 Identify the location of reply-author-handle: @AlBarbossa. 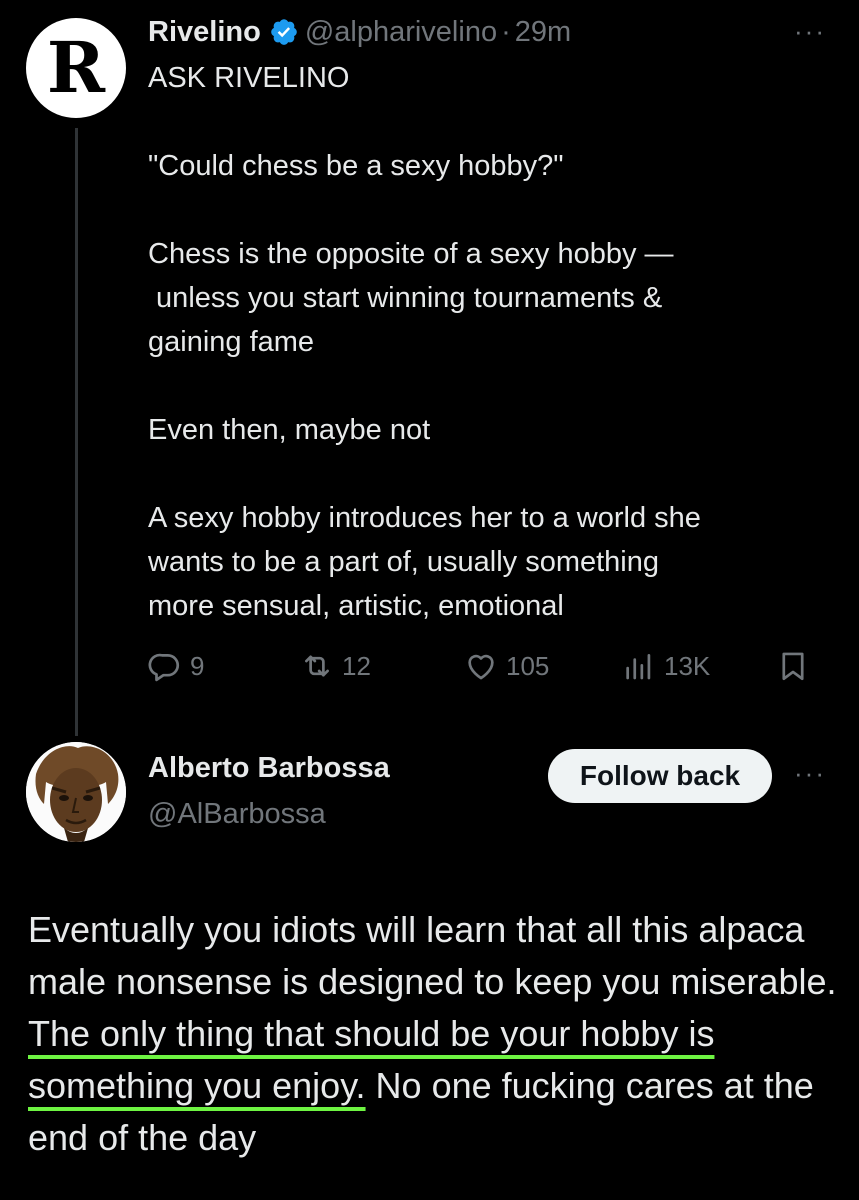
(237, 814).